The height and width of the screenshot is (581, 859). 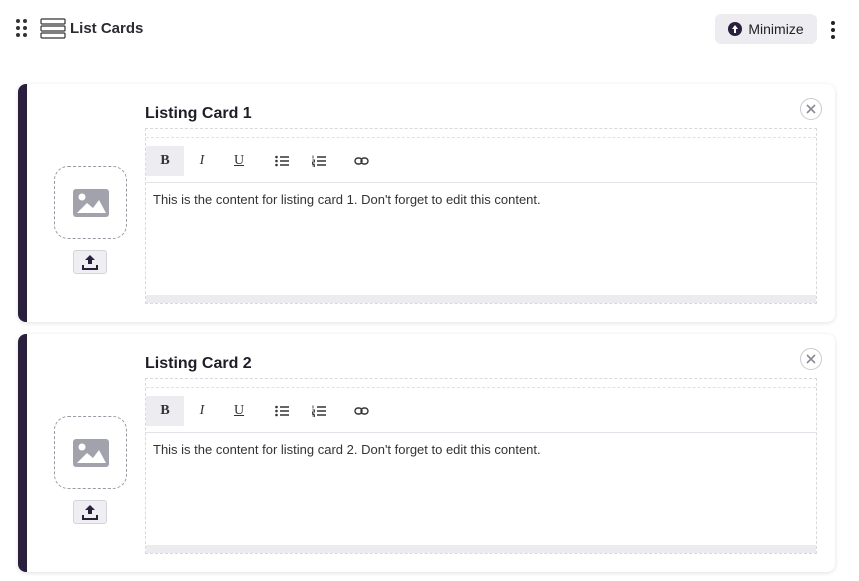 I want to click on block-header: List Cards Minimize, so click(x=429, y=30).